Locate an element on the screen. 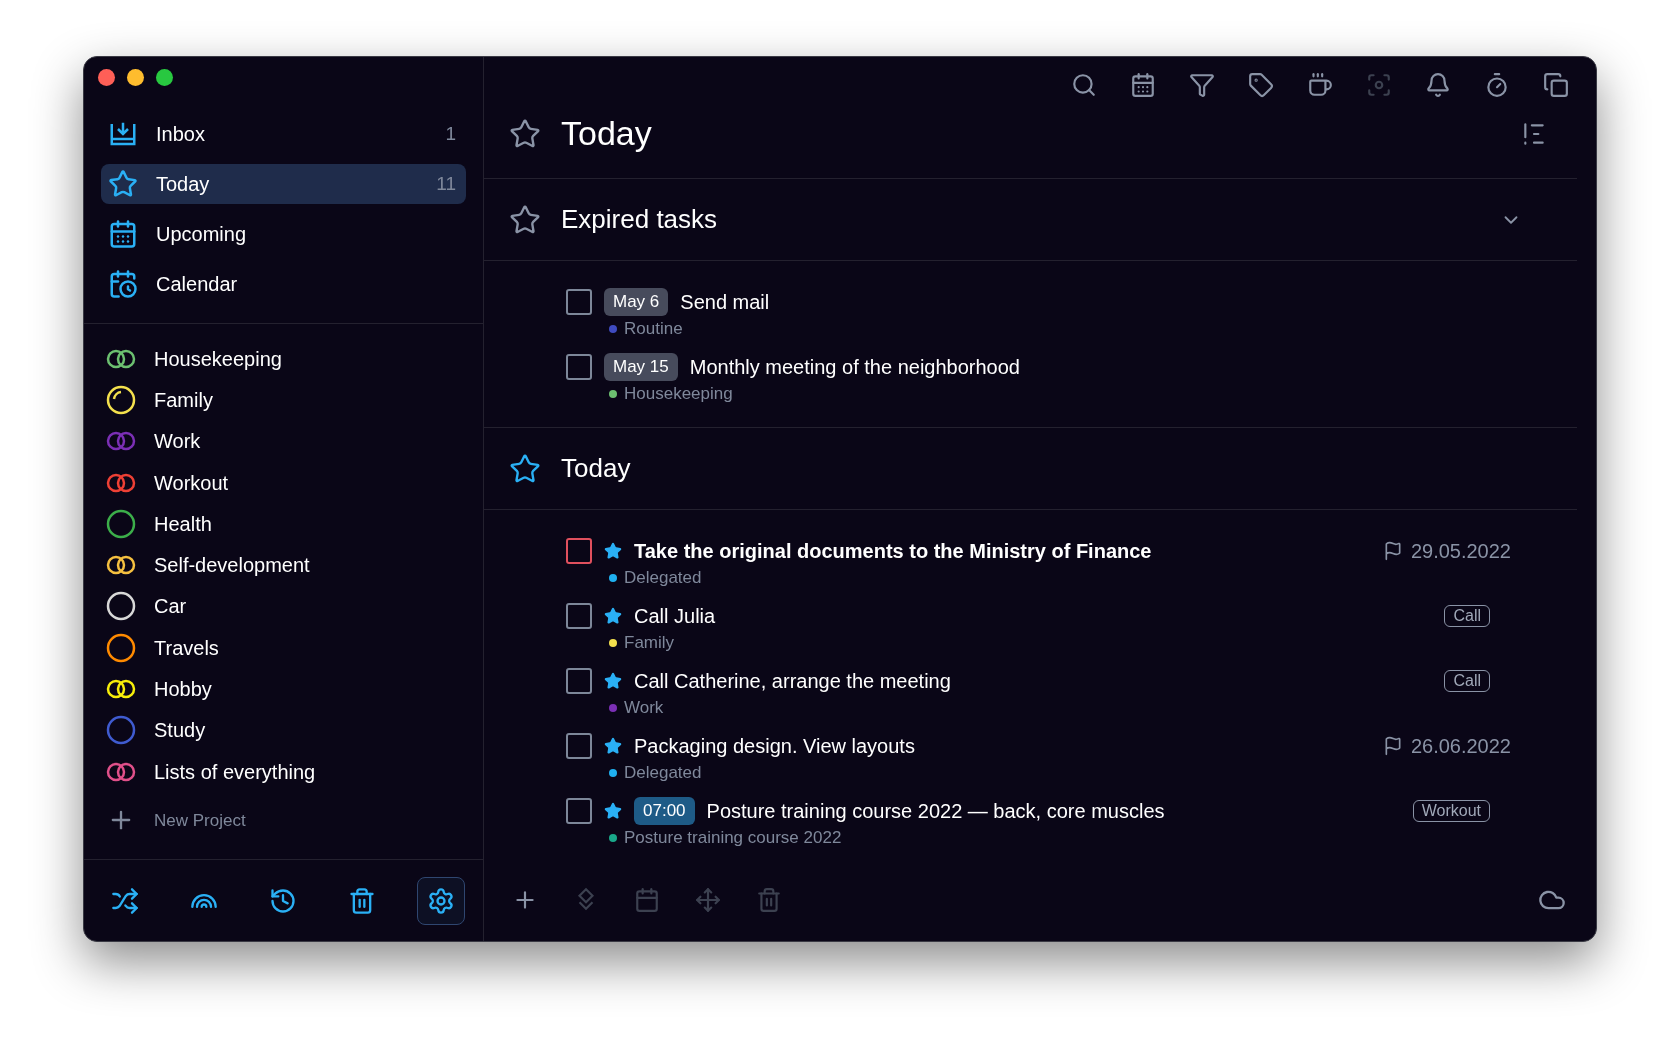  zoom-window-button is located at coordinates (164, 77).